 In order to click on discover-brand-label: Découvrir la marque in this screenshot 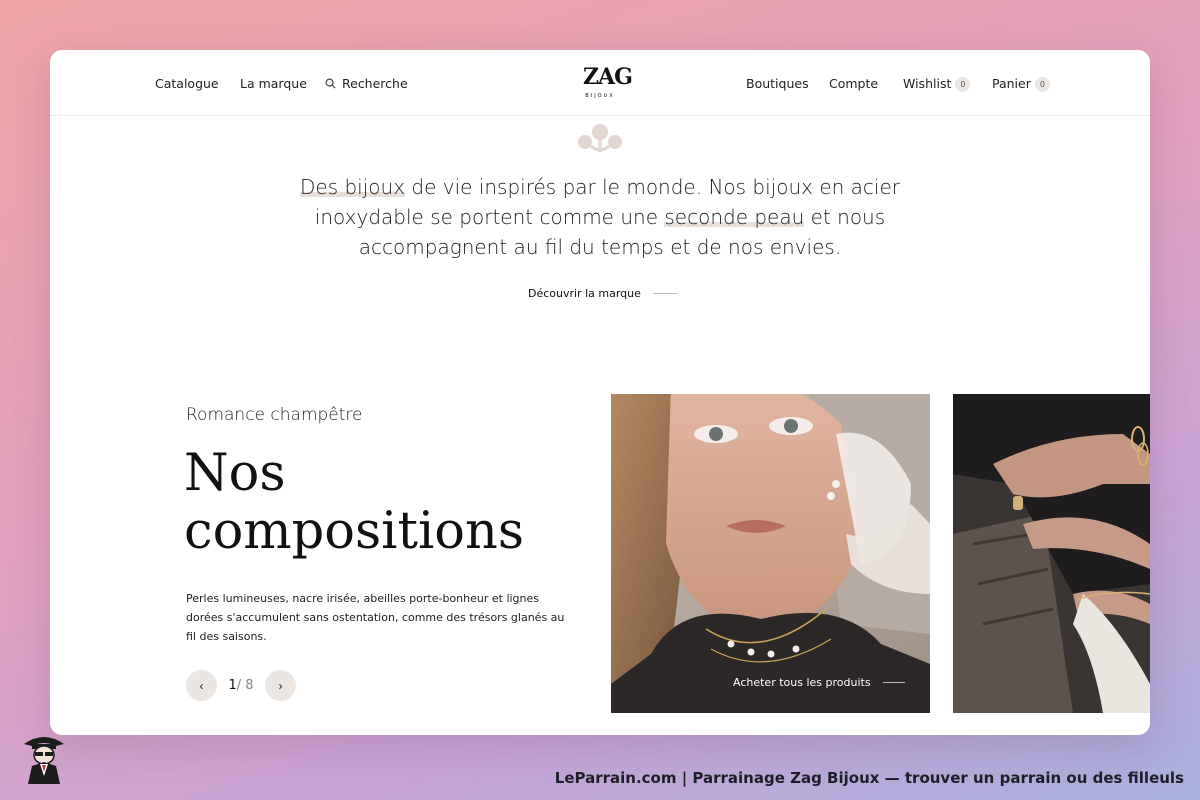, I will do `click(584, 293)`.